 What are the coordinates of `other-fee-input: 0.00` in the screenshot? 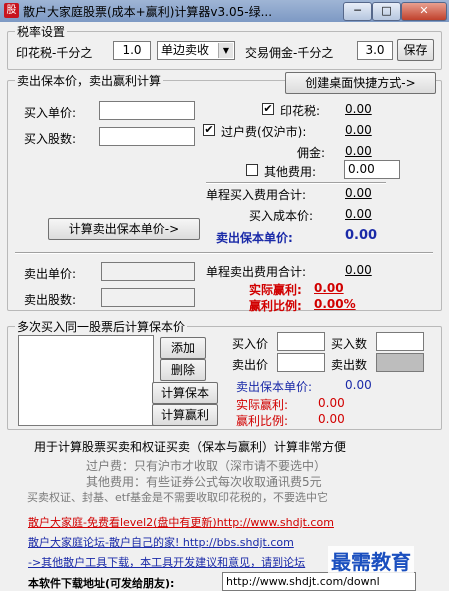 It's located at (372, 169).